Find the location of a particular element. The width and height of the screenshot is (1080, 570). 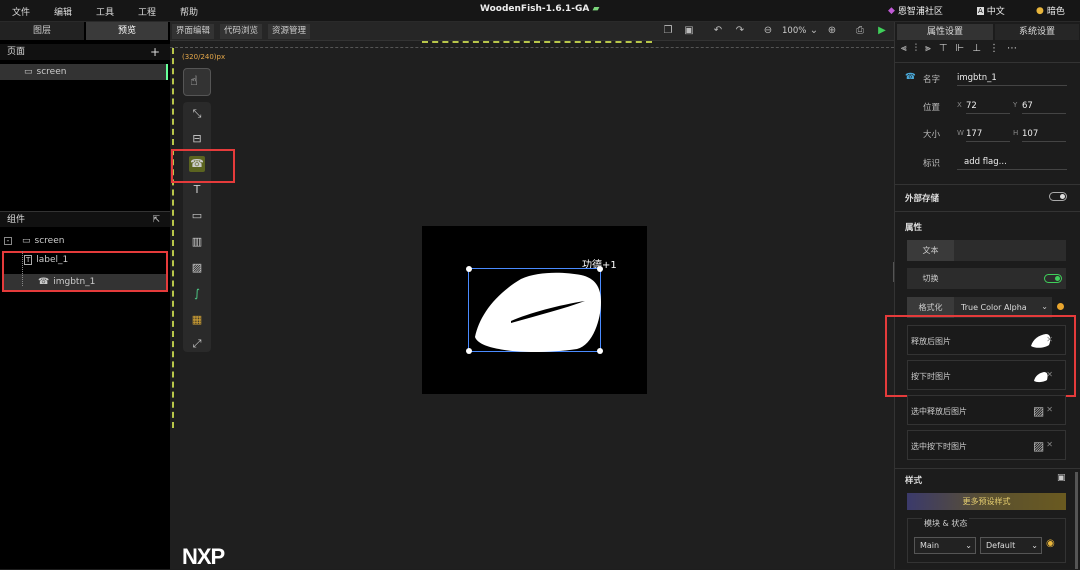

switch-toggle is located at coordinates (1053, 278).